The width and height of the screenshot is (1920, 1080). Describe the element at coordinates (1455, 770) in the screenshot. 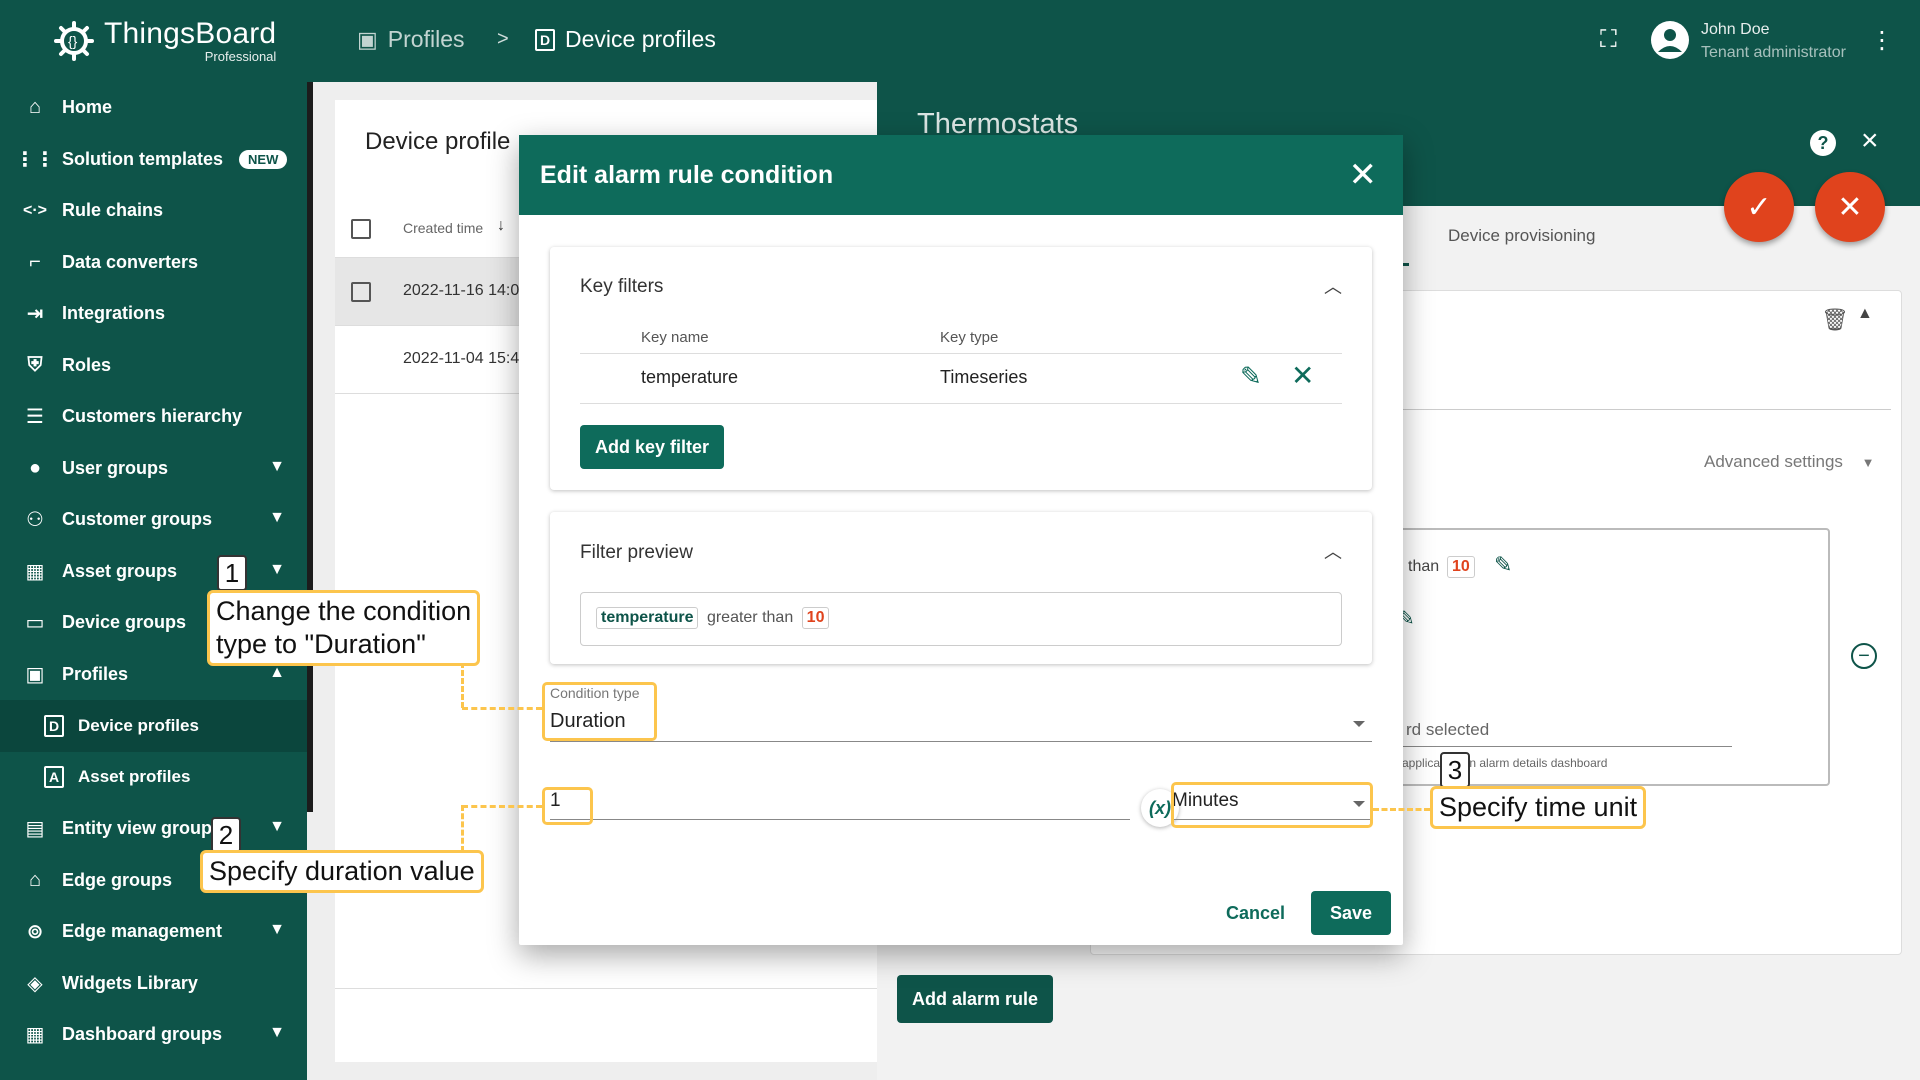

I see `step-number-3: 3` at that location.